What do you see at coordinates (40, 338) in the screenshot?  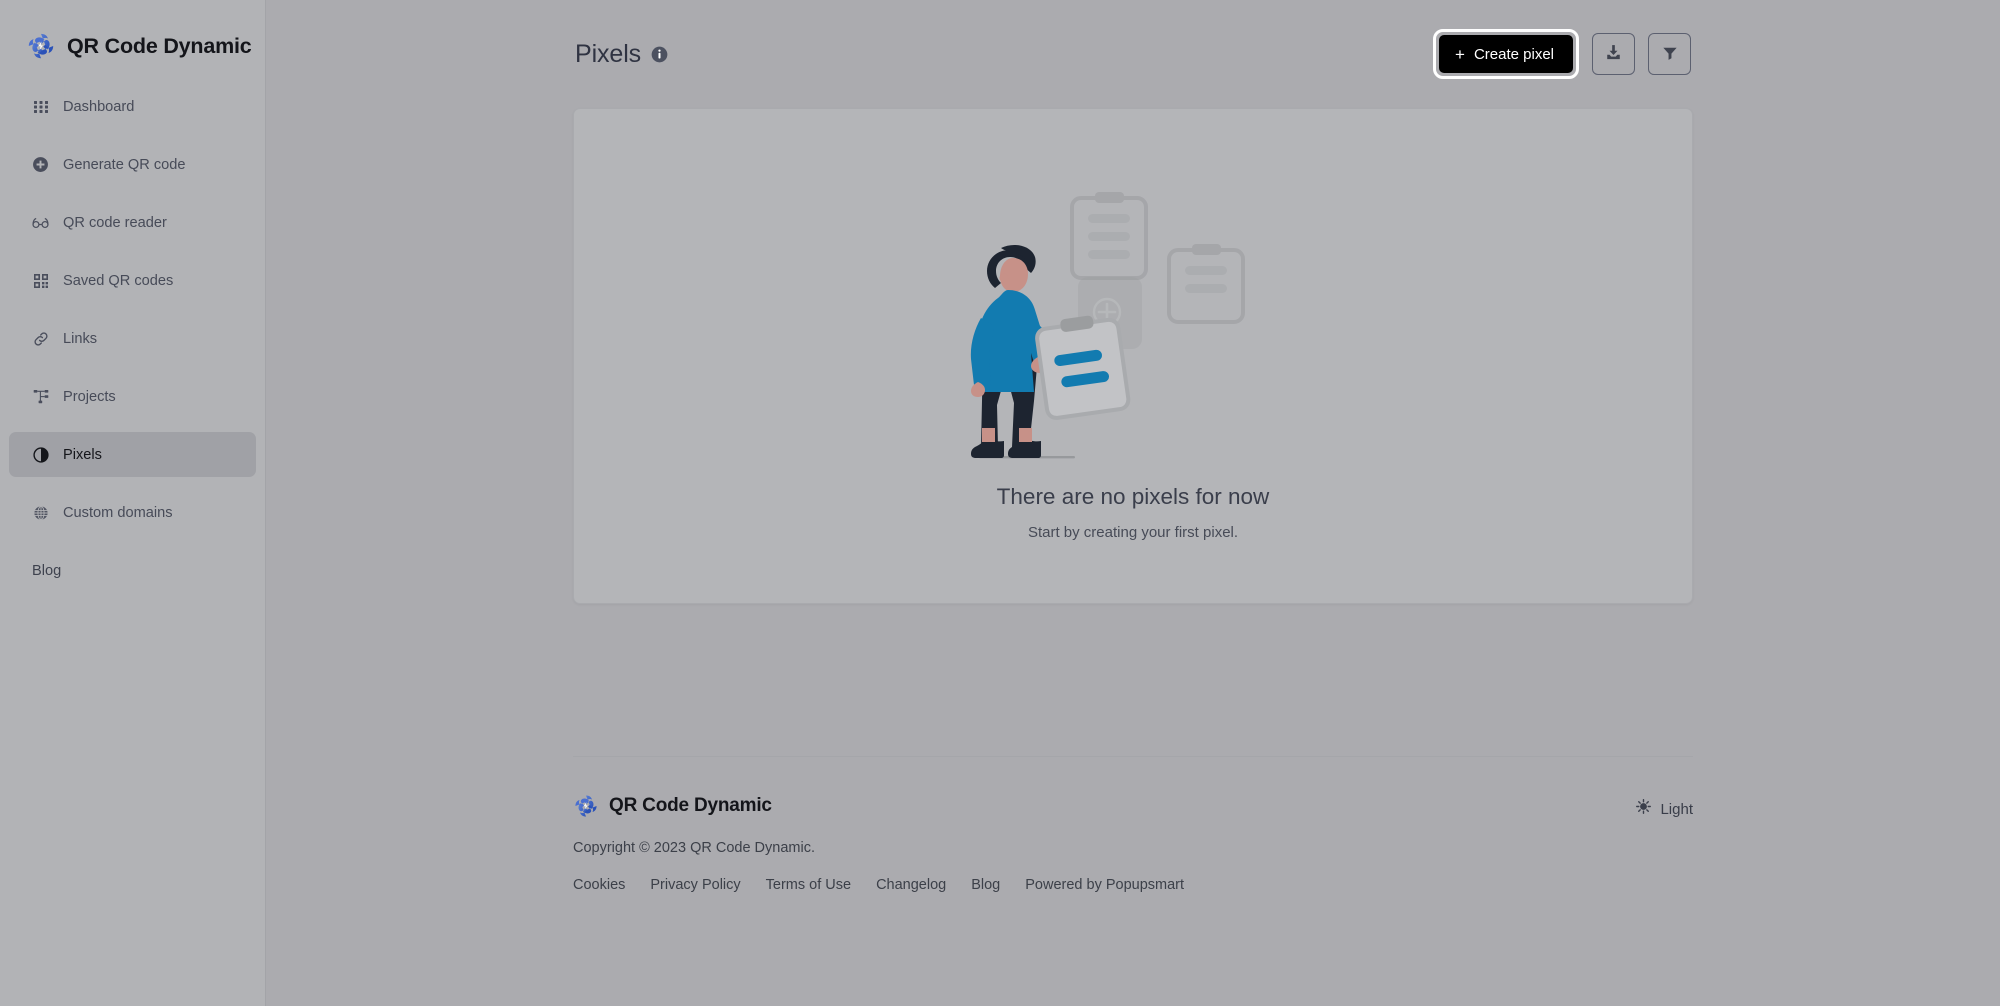 I see `link-icon` at bounding box center [40, 338].